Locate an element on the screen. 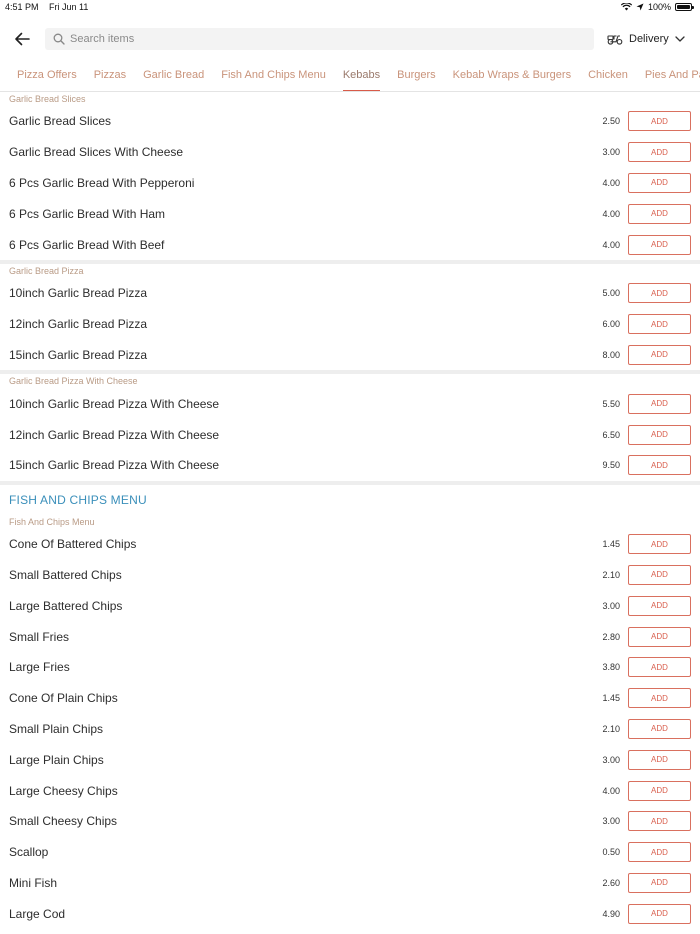 This screenshot has height=934, width=700. tab-garlic-bread: Garlic Bread is located at coordinates (173, 77).